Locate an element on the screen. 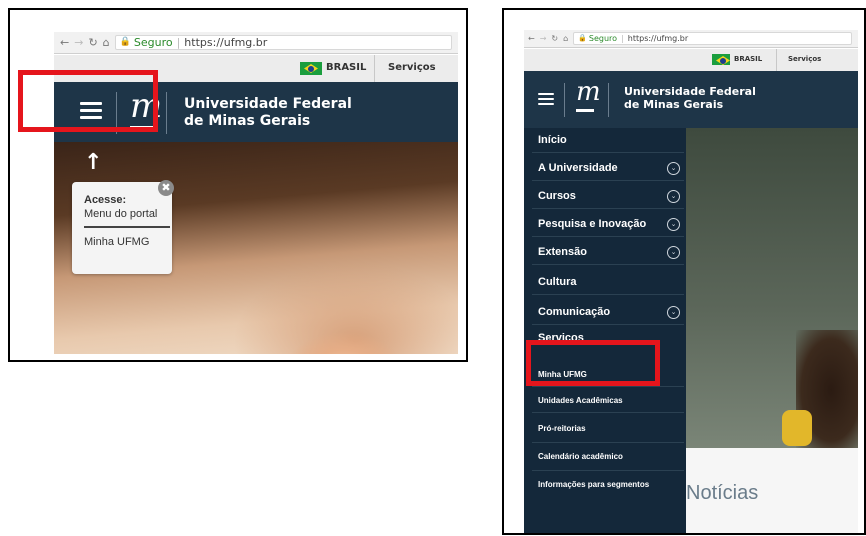  tooltip-menu-link: Menu do portal is located at coordinates (124, 214).